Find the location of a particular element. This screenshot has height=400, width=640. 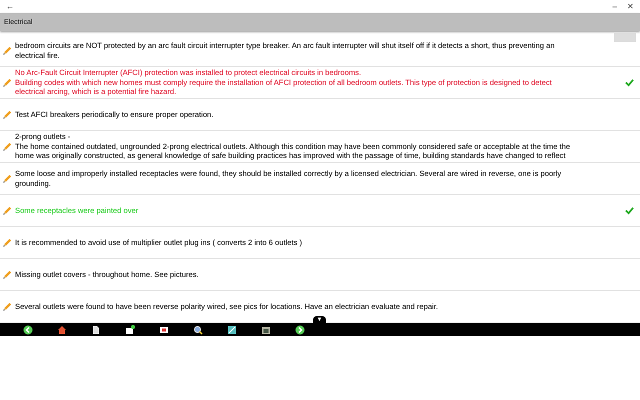

next-icon is located at coordinates (300, 329).